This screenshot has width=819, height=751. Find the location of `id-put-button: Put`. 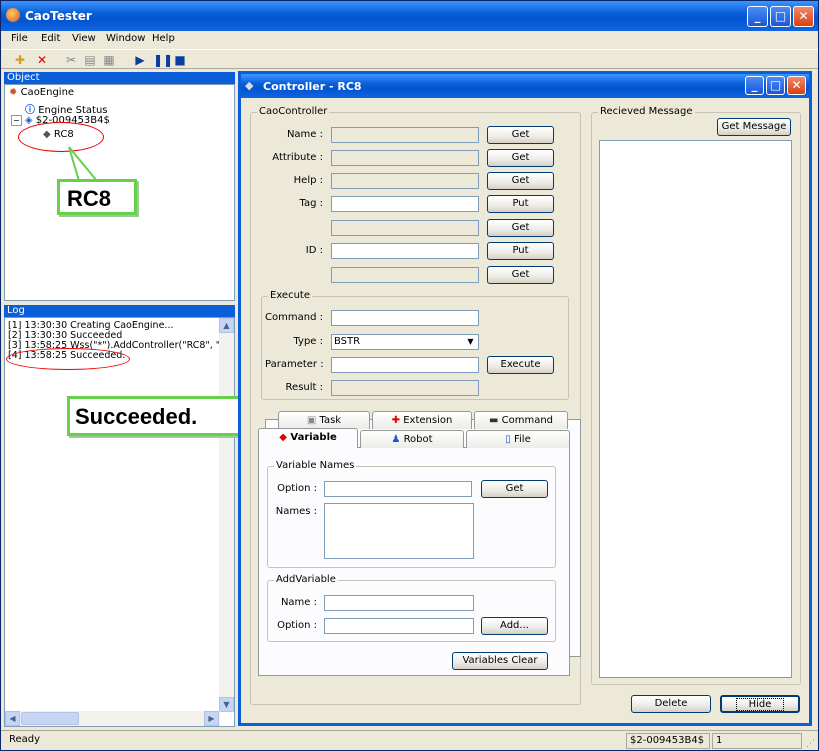

id-put-button: Put is located at coordinates (520, 251).